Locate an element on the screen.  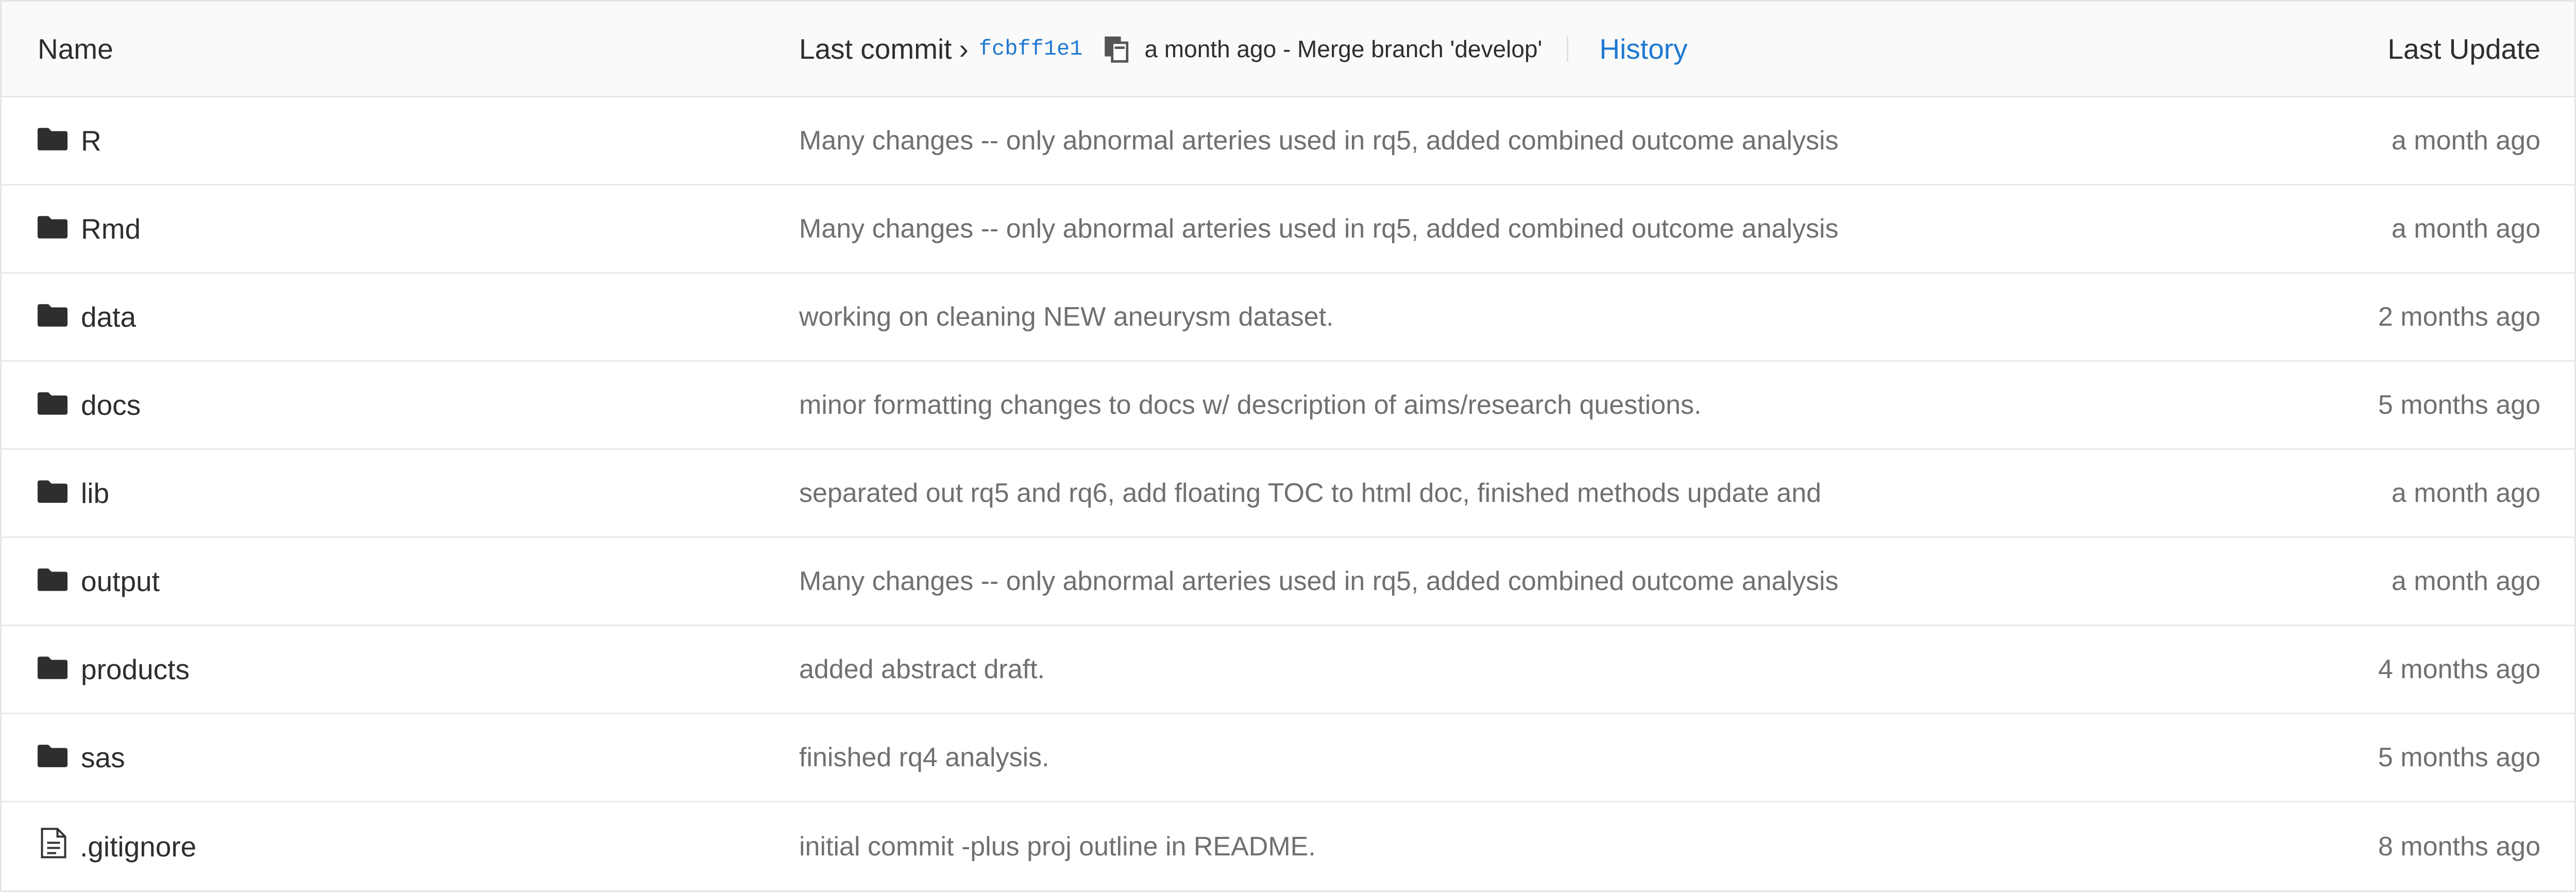
tree-item-link: R is located at coordinates (69, 140).